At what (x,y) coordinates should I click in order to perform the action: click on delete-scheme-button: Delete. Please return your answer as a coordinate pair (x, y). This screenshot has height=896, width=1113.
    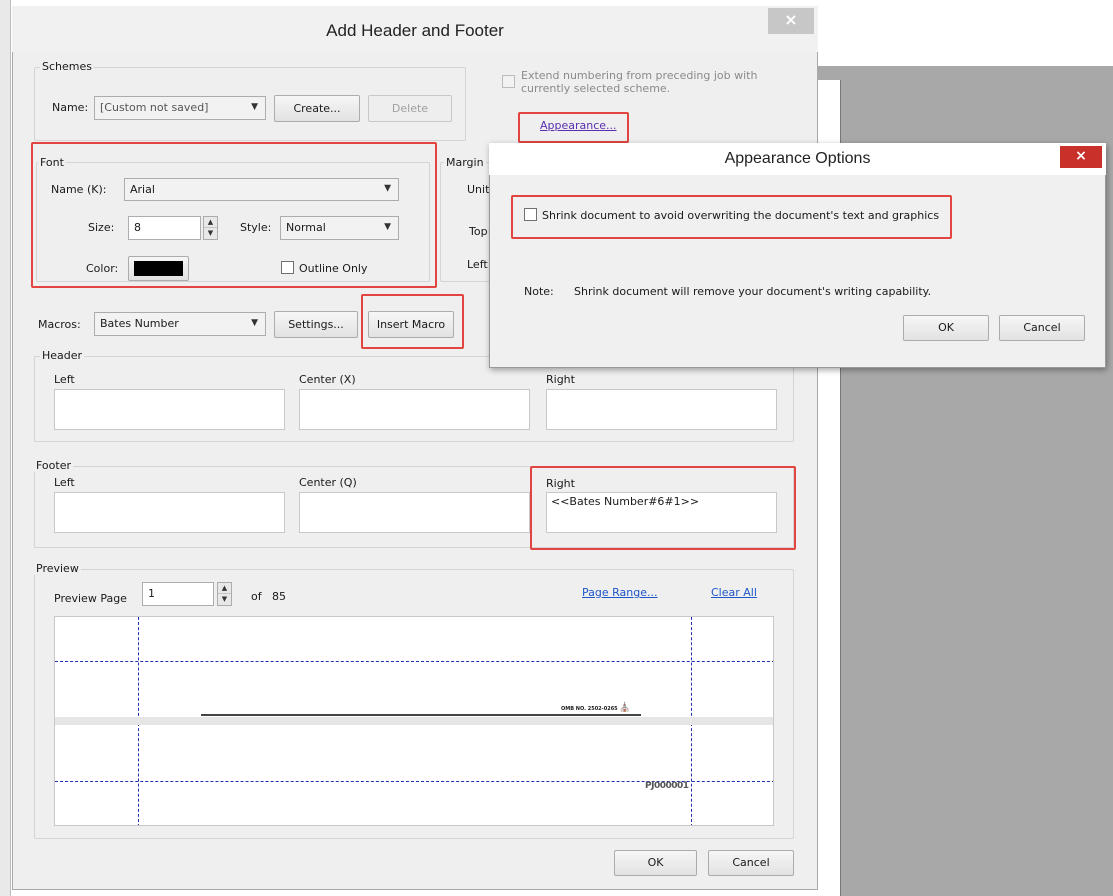
    Looking at the image, I should click on (410, 108).